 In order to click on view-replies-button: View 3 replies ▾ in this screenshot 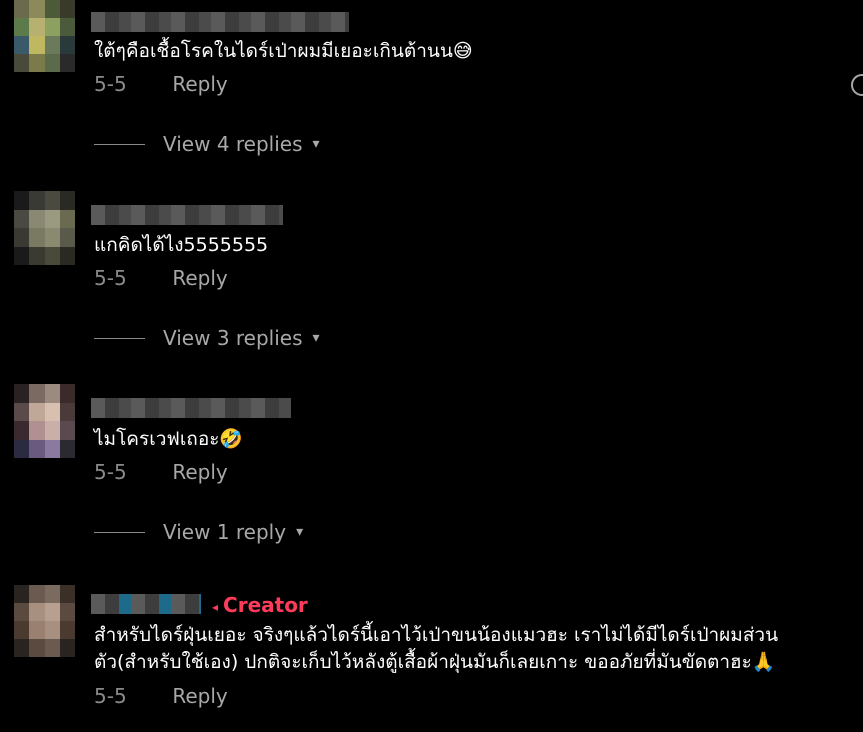, I will do `click(207, 338)`.